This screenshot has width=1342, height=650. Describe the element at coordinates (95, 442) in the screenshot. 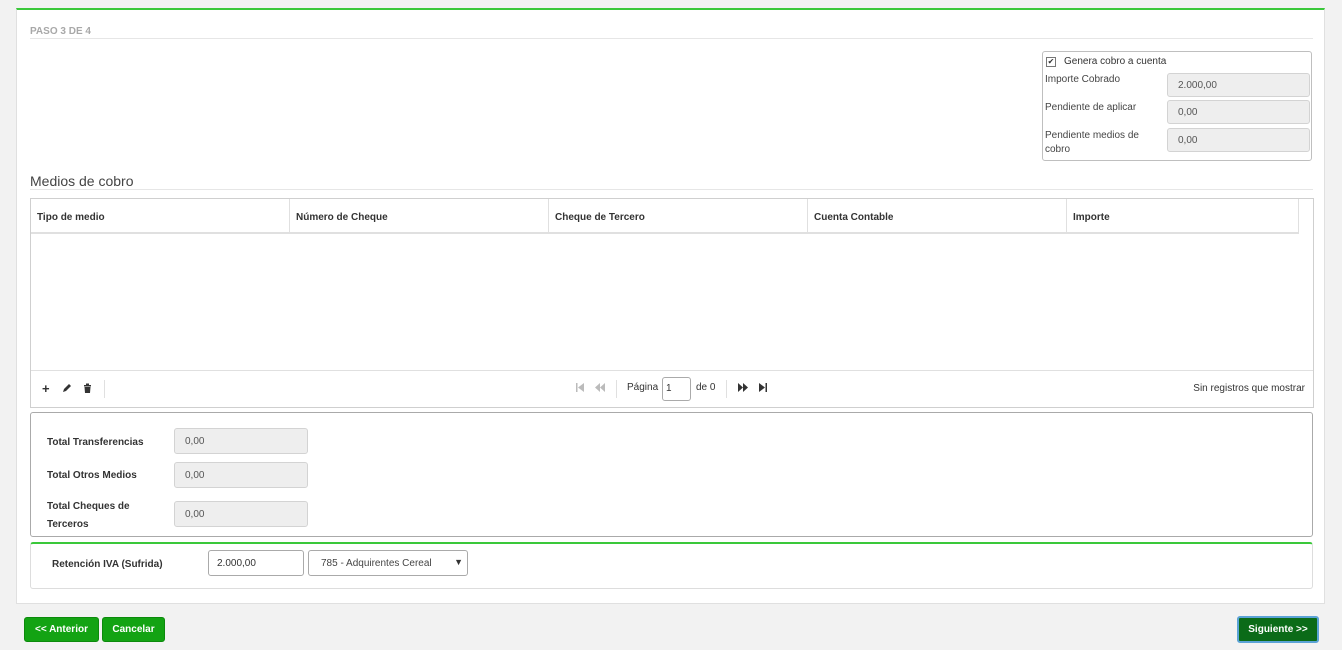

I see `total-transferencias-label: Total Transferencias` at that location.